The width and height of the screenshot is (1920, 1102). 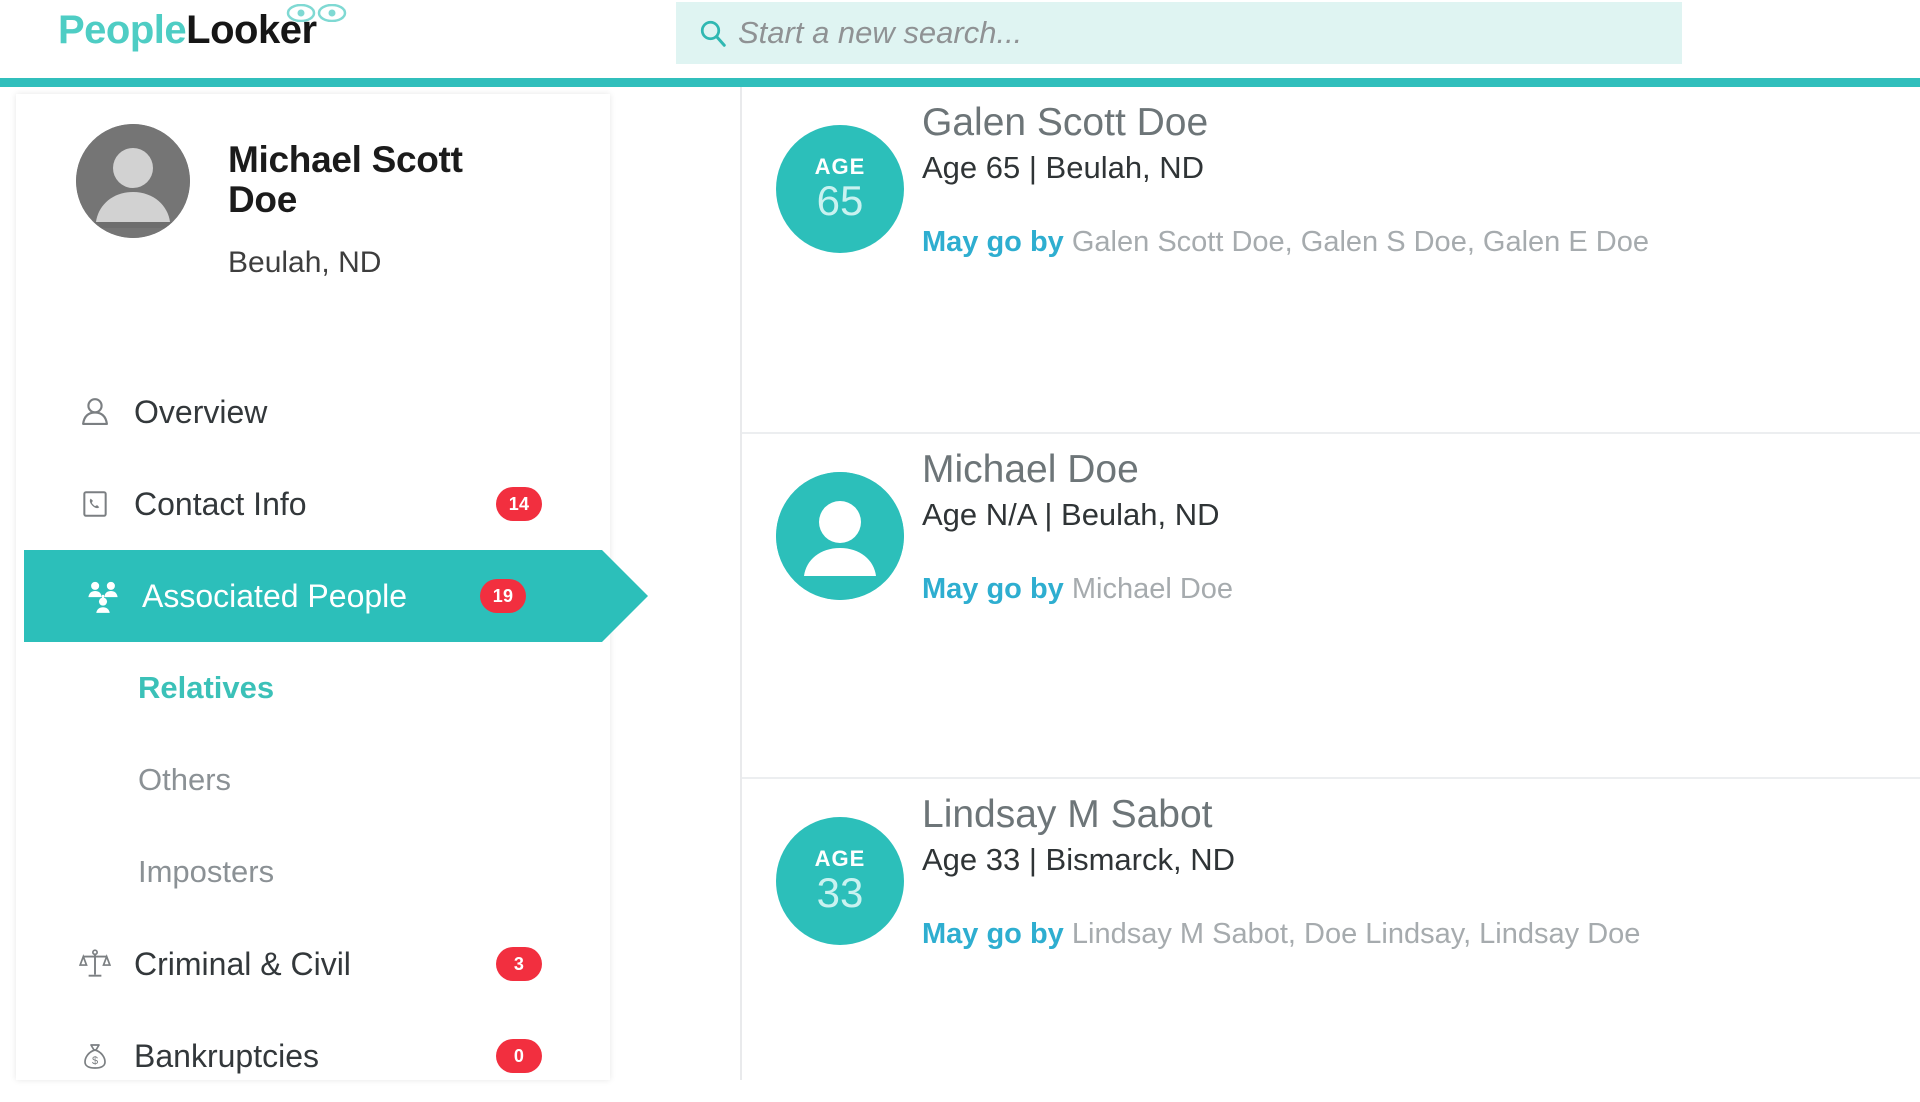 What do you see at coordinates (95, 504) in the screenshot?
I see `phone-card-icon` at bounding box center [95, 504].